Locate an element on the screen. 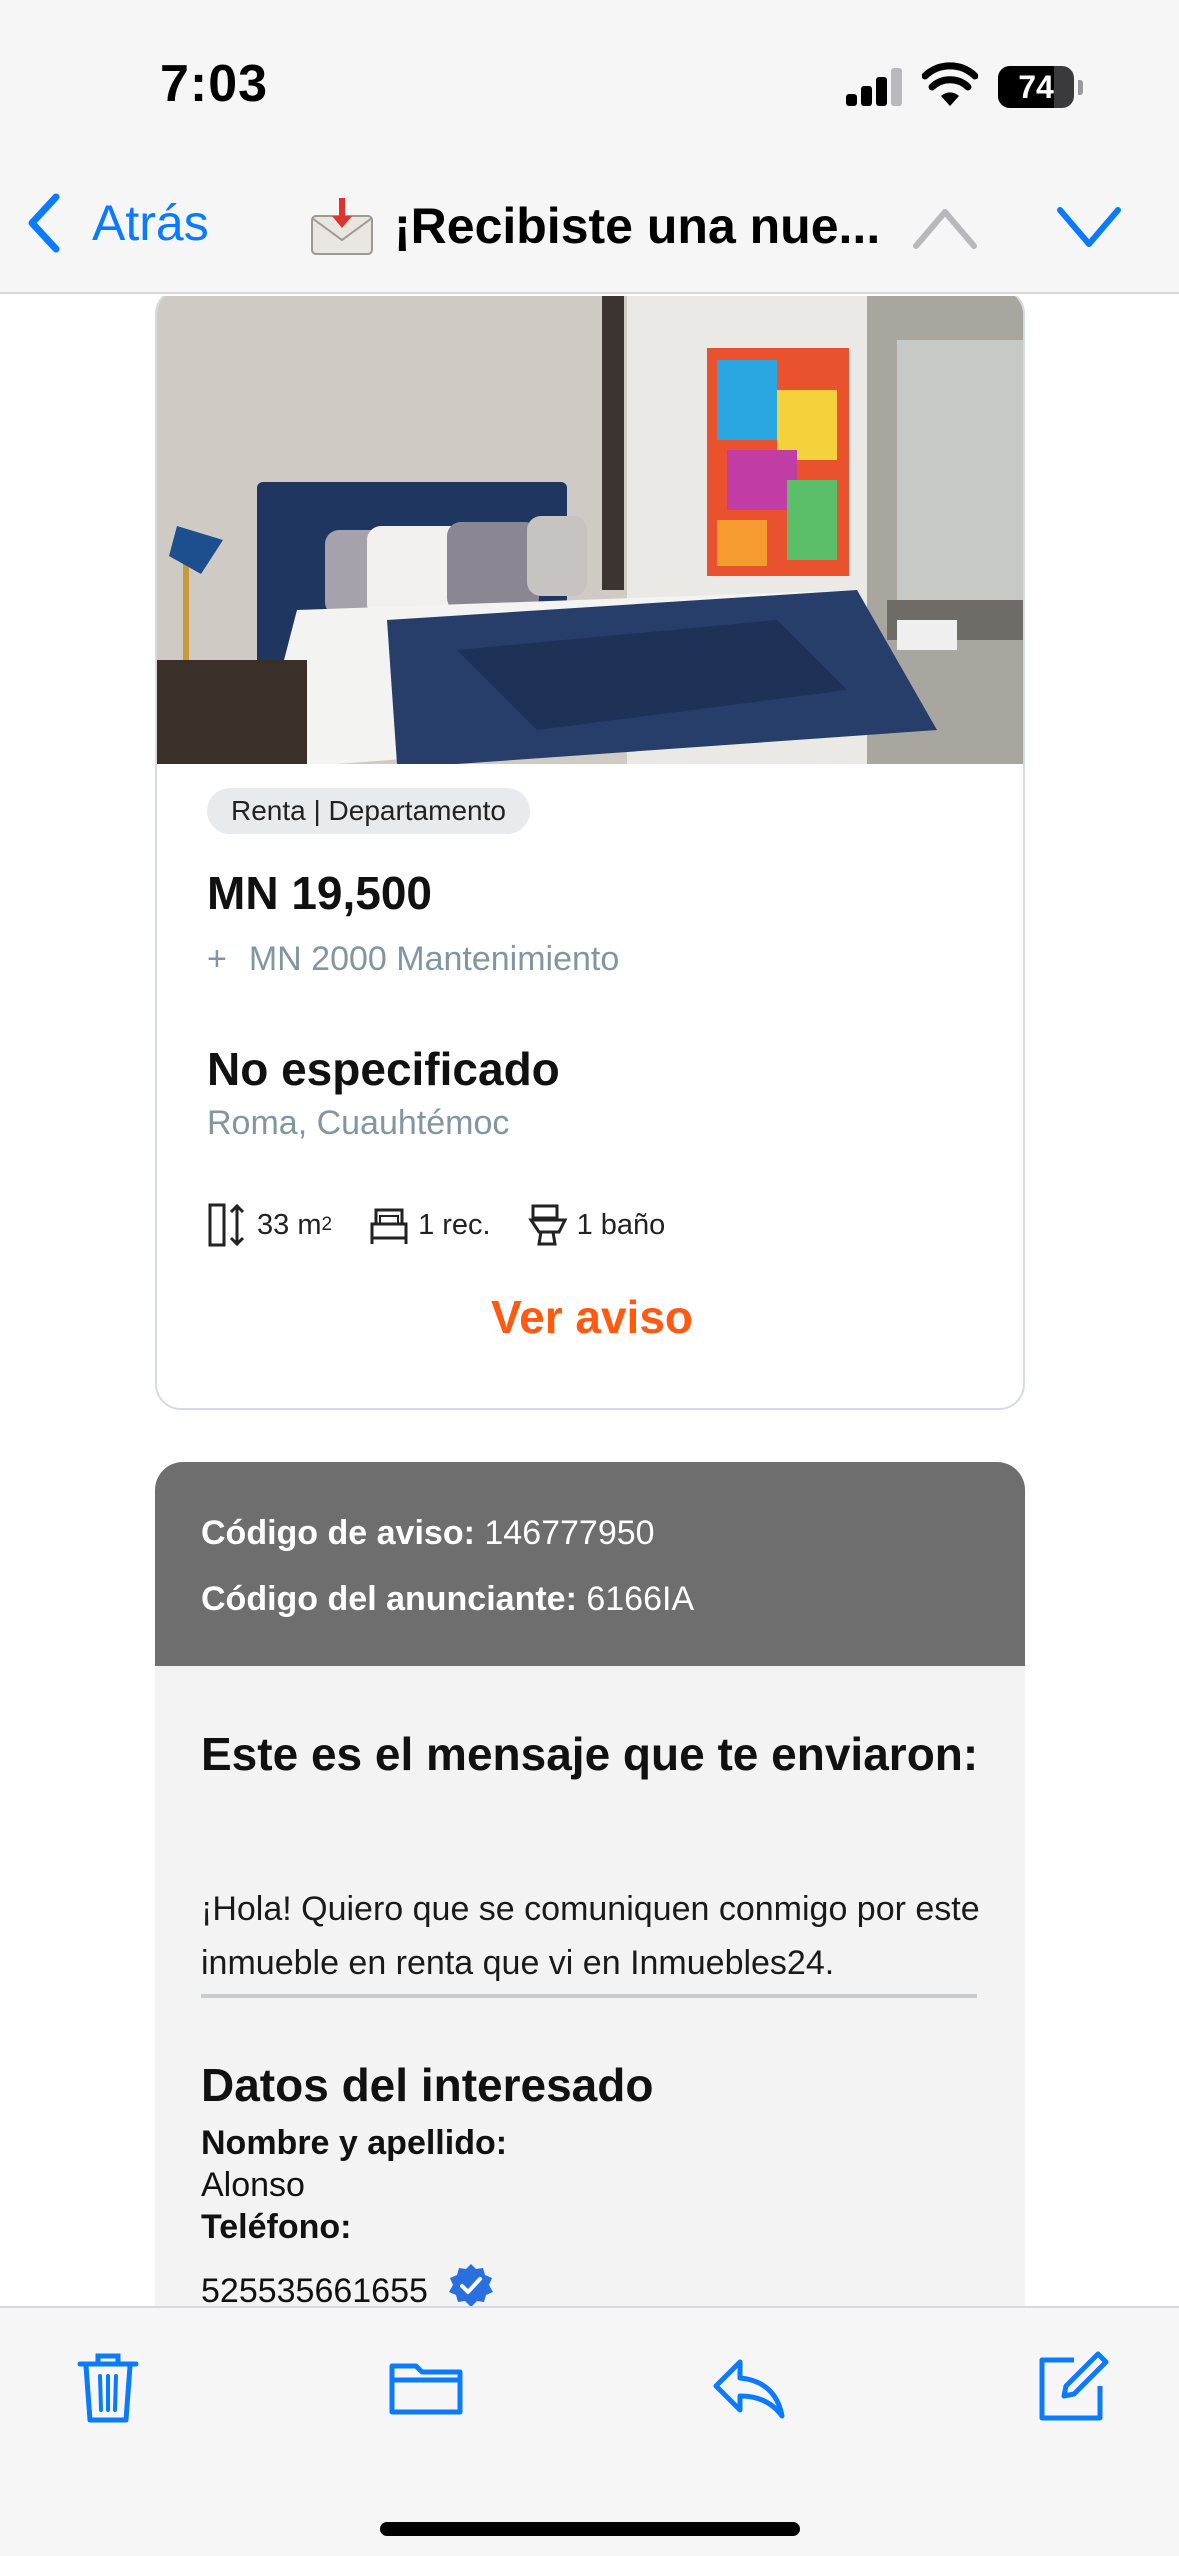  area-icon is located at coordinates (226, 1225).